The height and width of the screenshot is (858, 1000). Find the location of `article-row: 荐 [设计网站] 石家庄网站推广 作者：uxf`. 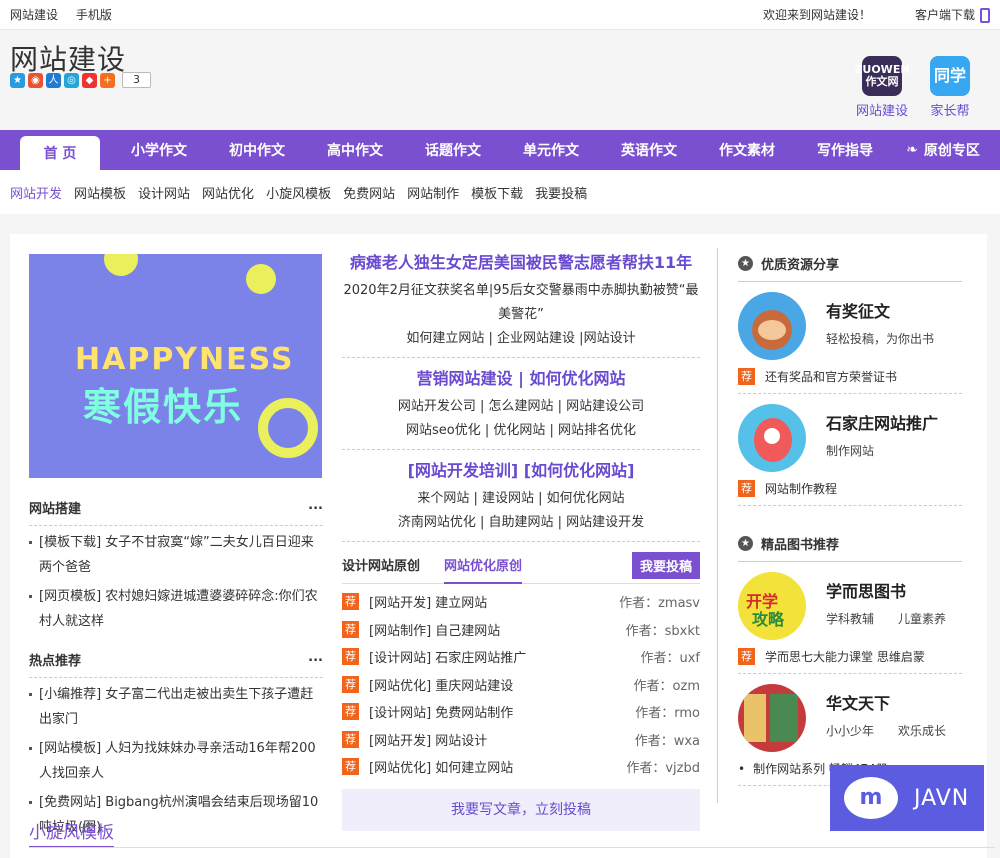

article-row: 荐 [设计网站] 石家庄网站推广 作者：uxf is located at coordinates (521, 657).